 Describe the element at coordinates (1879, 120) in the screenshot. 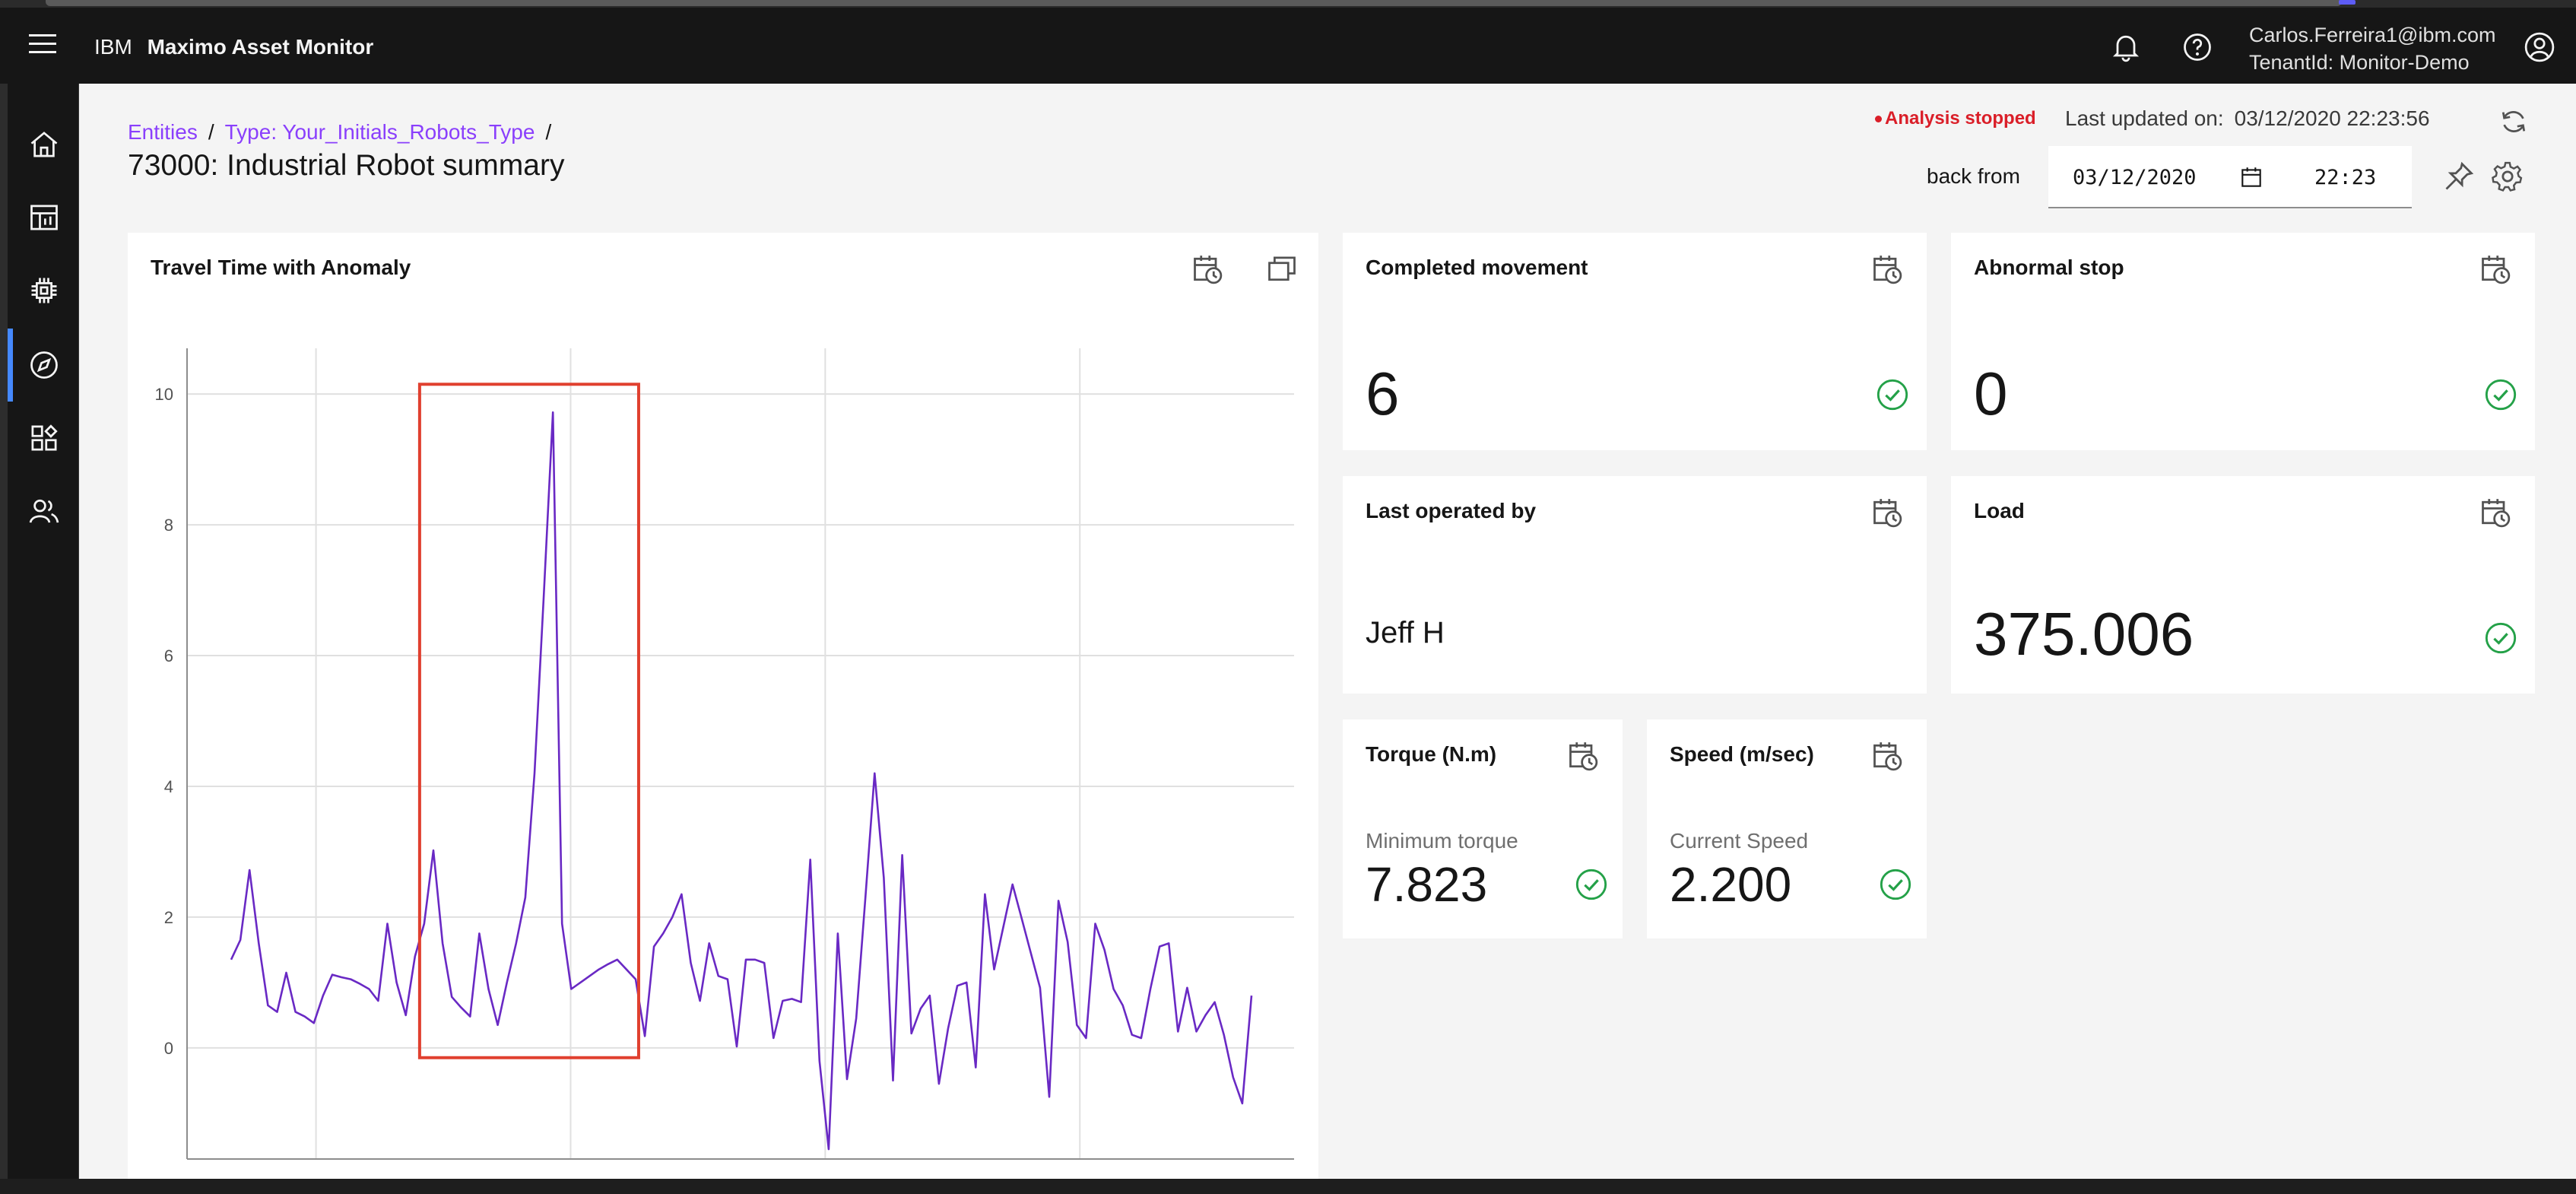

I see `status-dot-icon` at that location.